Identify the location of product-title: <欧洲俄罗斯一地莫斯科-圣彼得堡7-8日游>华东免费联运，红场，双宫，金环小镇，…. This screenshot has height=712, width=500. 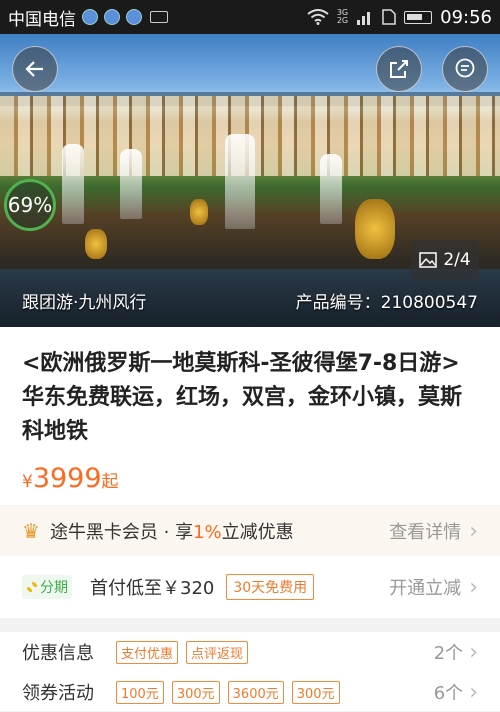
(242, 397).